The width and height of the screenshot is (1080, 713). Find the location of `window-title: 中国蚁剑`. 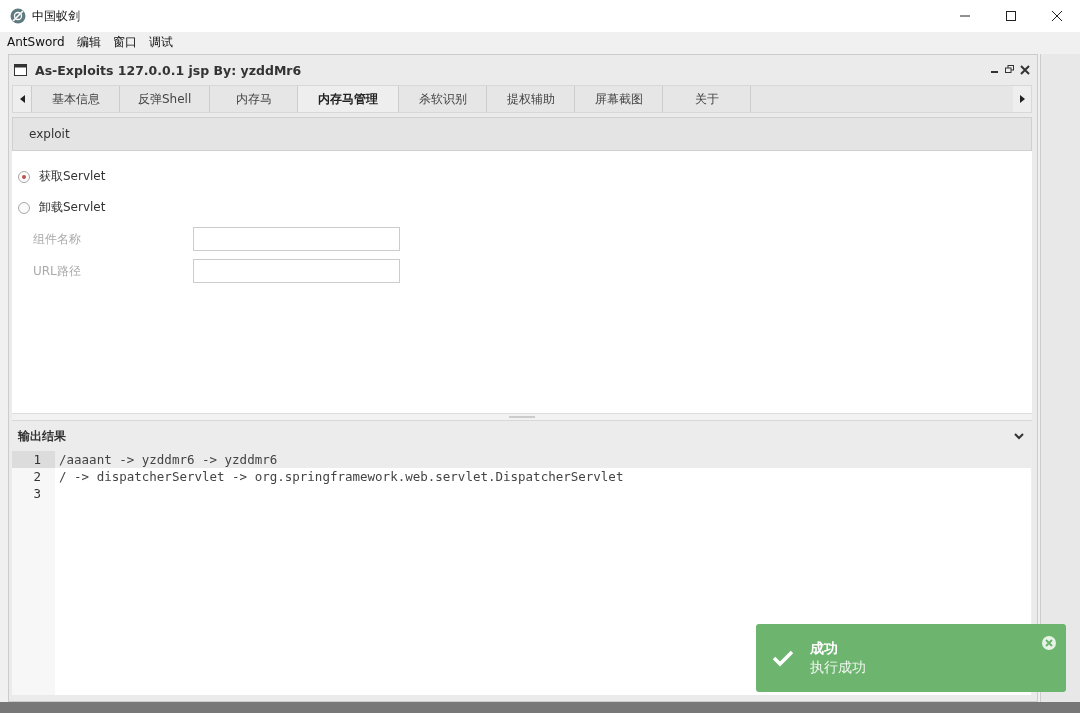

window-title: 中国蚁剑 is located at coordinates (56, 16).